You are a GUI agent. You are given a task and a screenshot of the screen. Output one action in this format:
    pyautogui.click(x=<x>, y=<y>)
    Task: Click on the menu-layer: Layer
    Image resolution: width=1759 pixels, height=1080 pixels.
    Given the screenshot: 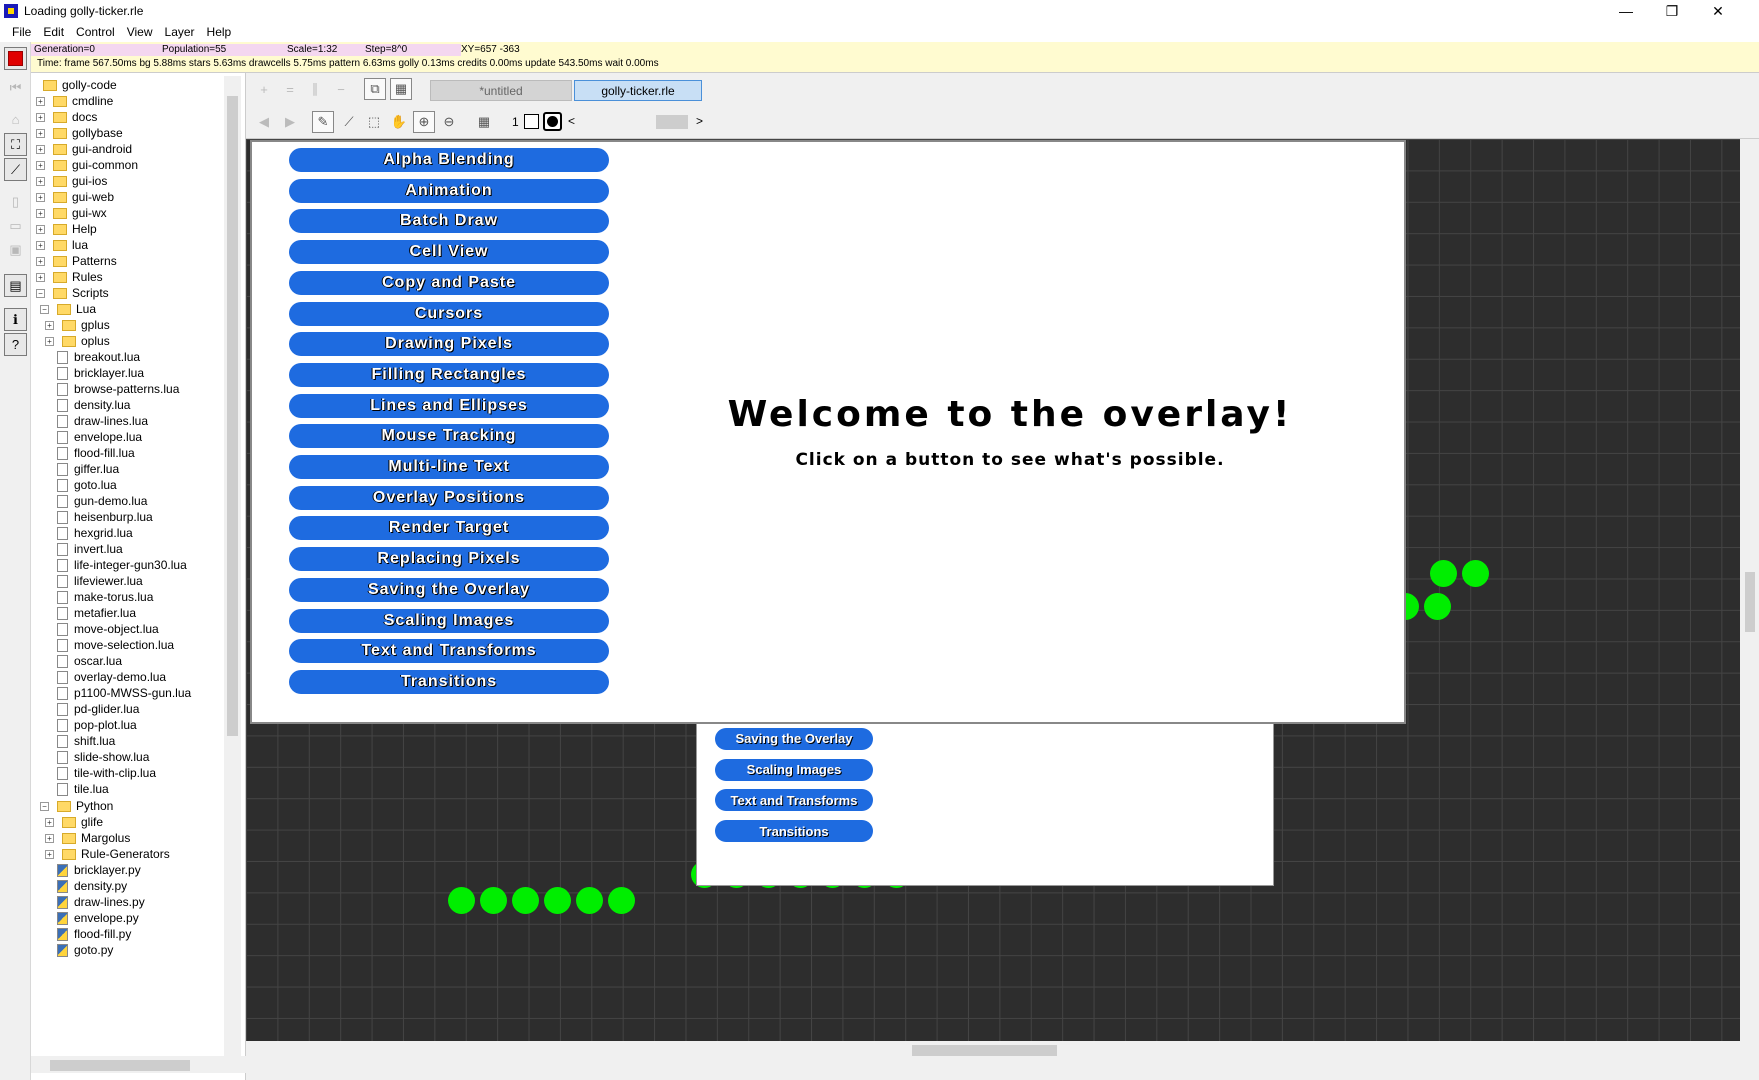 What is the action you would take?
    pyautogui.click(x=180, y=32)
    